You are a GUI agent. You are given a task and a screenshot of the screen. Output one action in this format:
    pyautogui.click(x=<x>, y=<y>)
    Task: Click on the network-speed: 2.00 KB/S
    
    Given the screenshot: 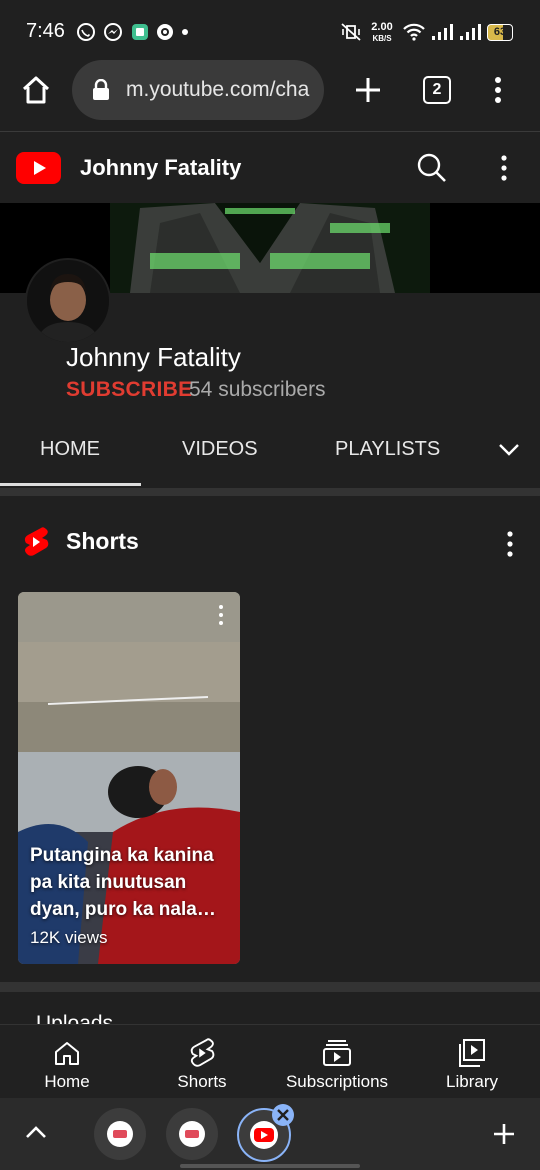 What is the action you would take?
    pyautogui.click(x=382, y=33)
    